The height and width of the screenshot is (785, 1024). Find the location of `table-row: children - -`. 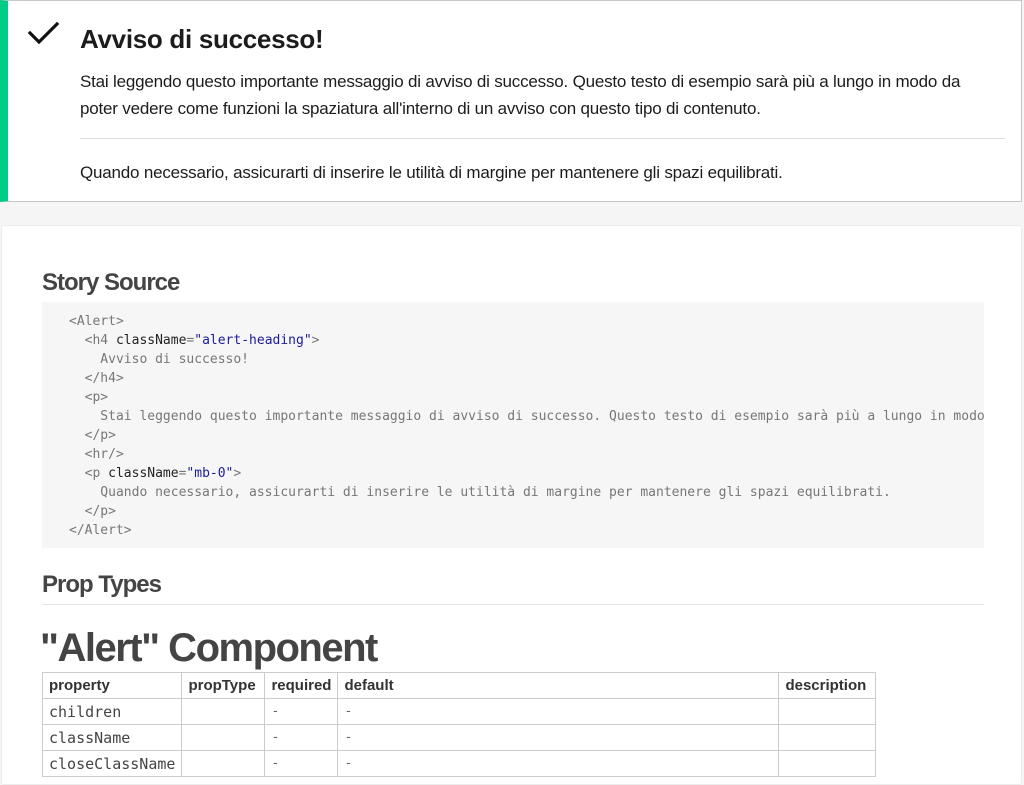

table-row: children - - is located at coordinates (459, 711).